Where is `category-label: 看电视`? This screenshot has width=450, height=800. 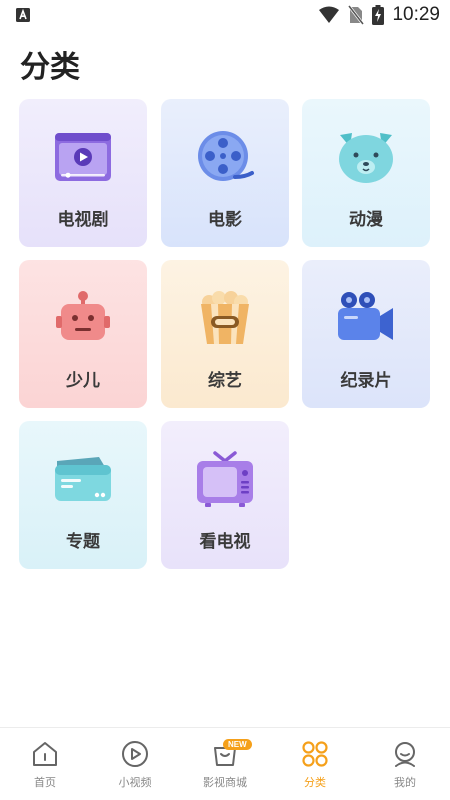 category-label: 看电视 is located at coordinates (225, 542).